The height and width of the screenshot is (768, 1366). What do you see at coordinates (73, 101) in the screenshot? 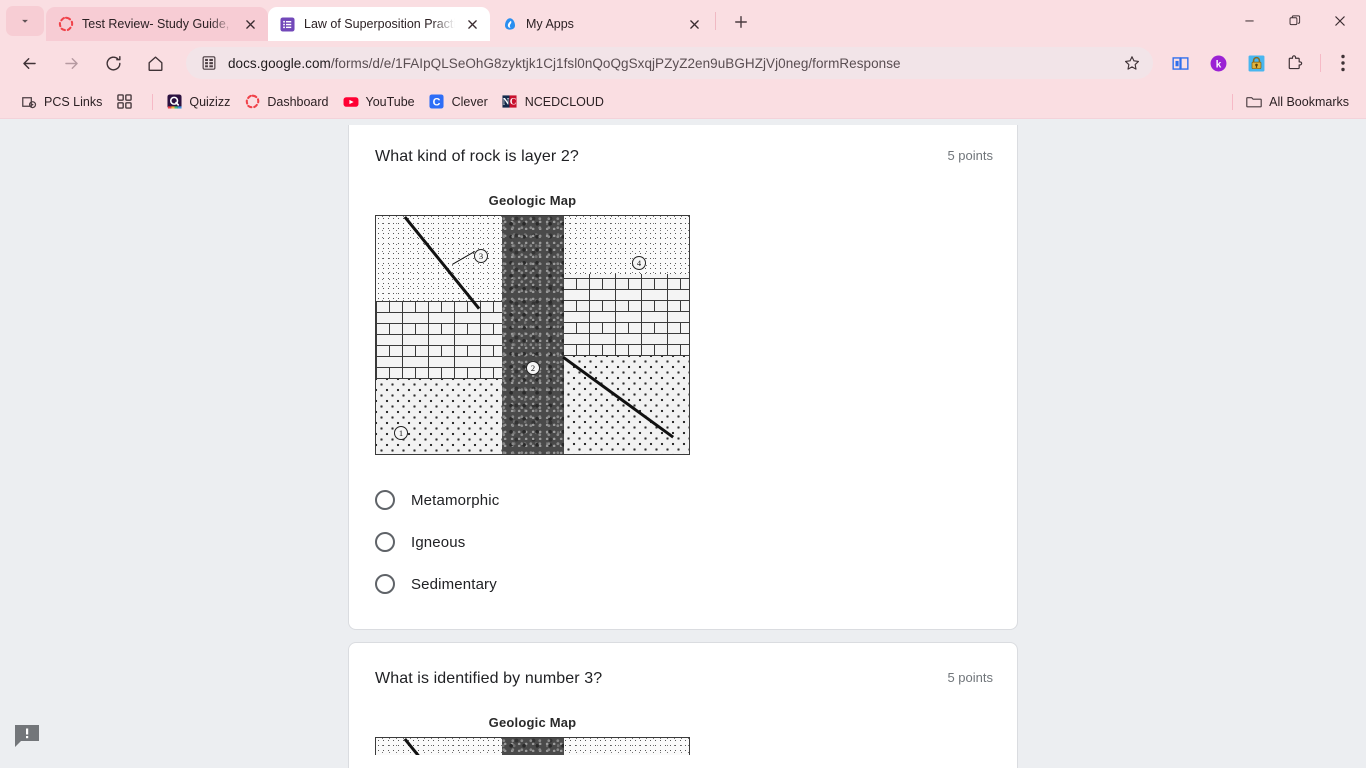
I see `bookmark-pcs-links-label: PCS Links` at bounding box center [73, 101].